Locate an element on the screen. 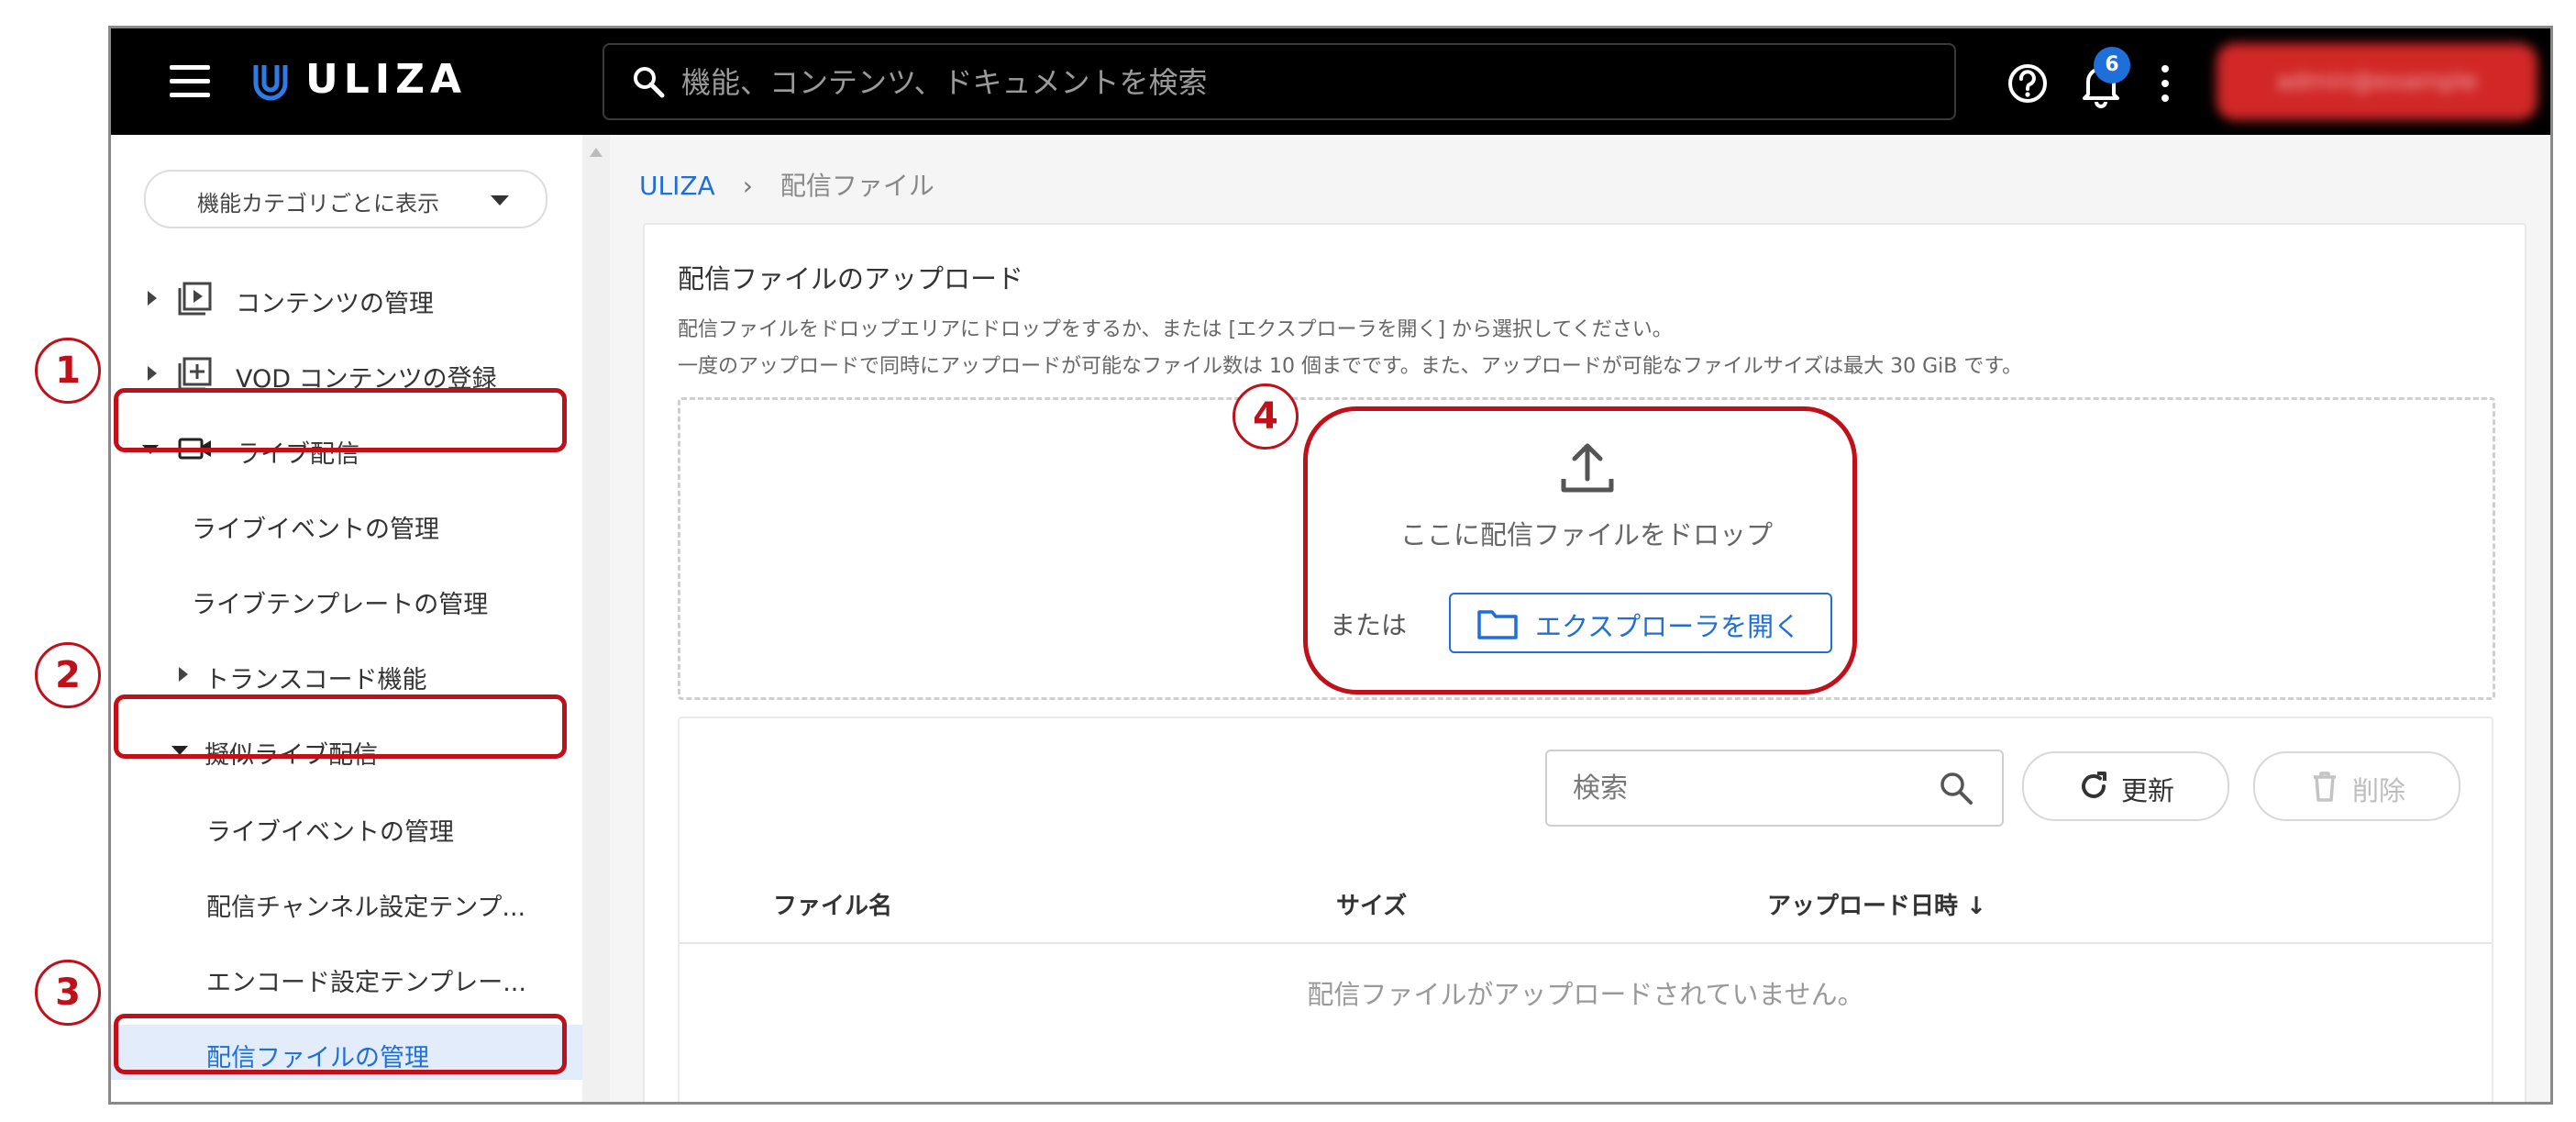  table-header-divider is located at coordinates (1586, 943).